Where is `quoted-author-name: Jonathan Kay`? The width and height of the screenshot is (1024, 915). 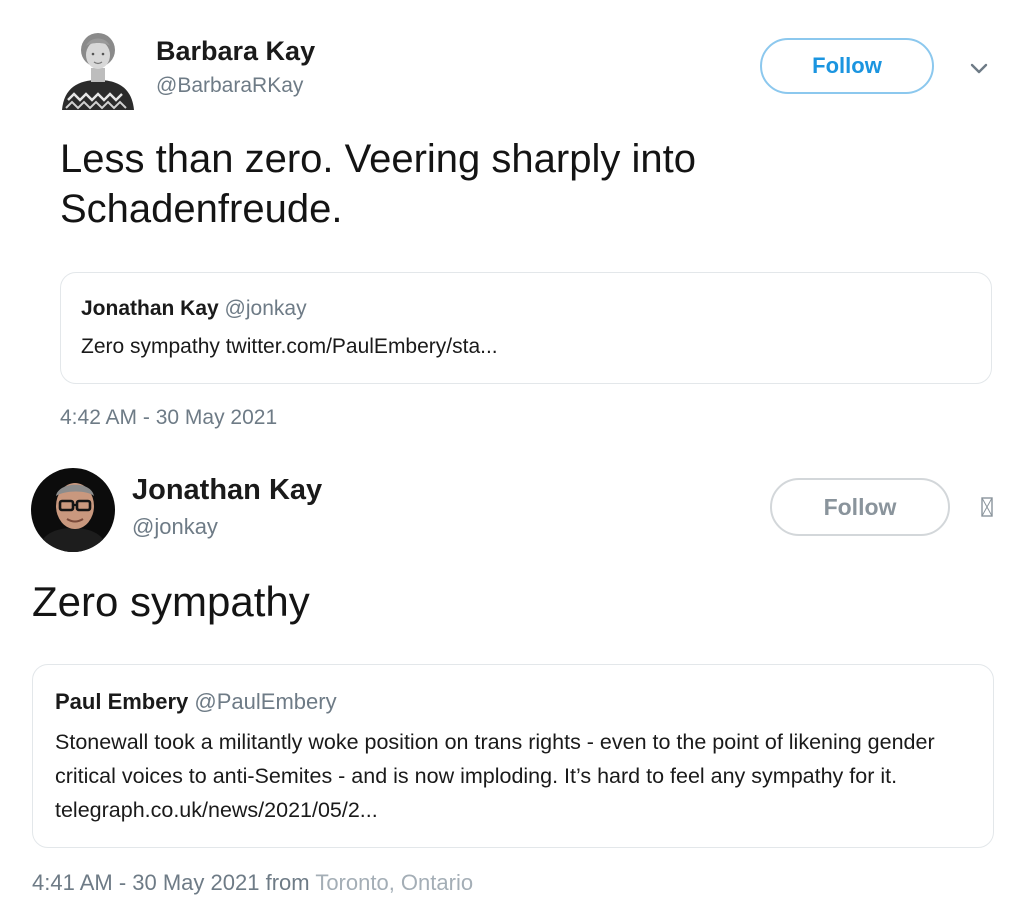 quoted-author-name: Jonathan Kay is located at coordinates (150, 308).